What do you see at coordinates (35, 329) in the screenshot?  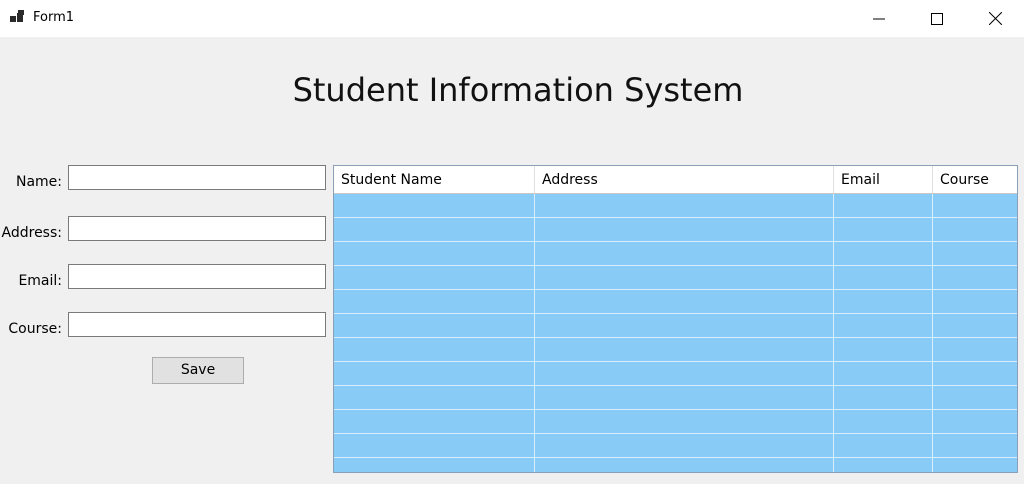 I see `course-label: Course:` at bounding box center [35, 329].